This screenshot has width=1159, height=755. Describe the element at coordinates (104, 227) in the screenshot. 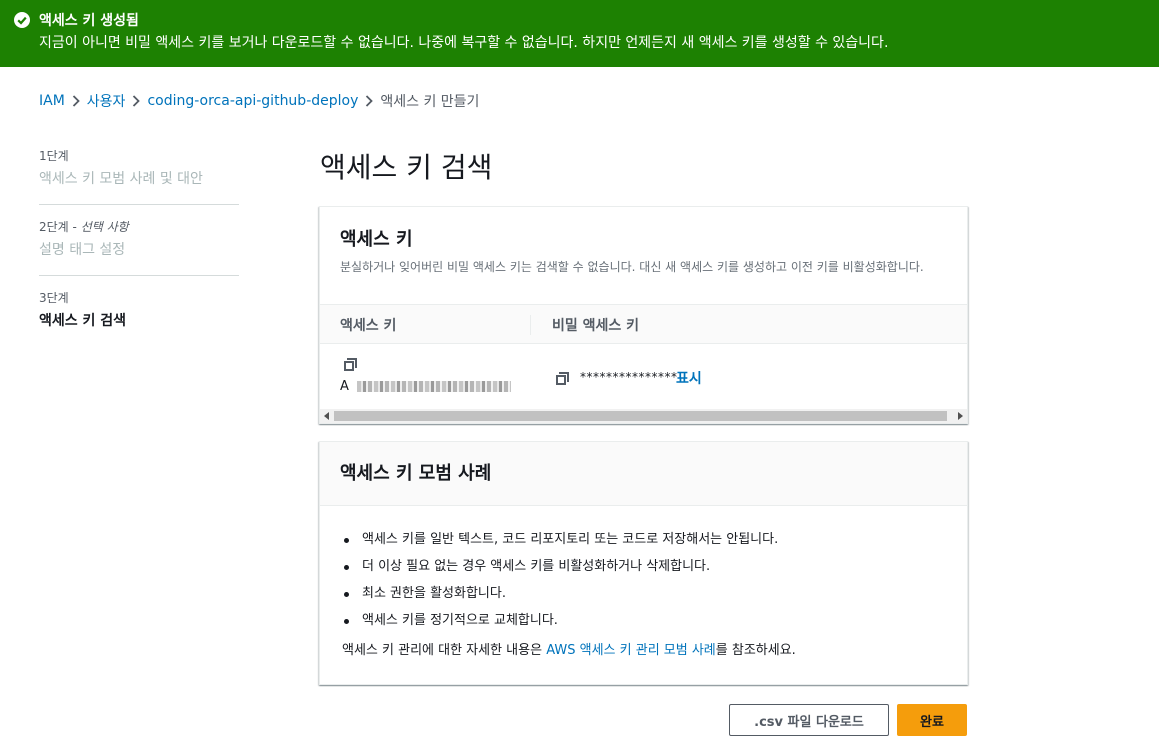

I see `optional-tag: 선택 사항` at that location.